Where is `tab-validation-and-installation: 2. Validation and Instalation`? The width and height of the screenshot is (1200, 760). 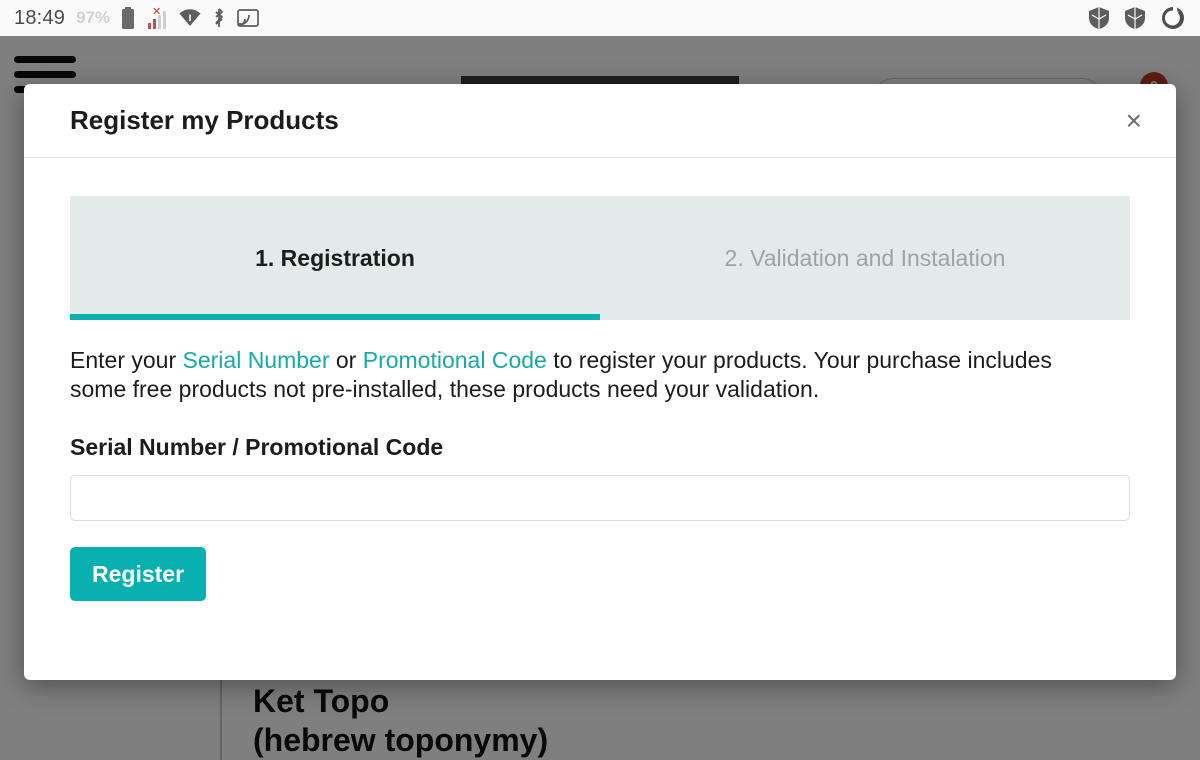 tab-validation-and-installation: 2. Validation and Instalation is located at coordinates (865, 258).